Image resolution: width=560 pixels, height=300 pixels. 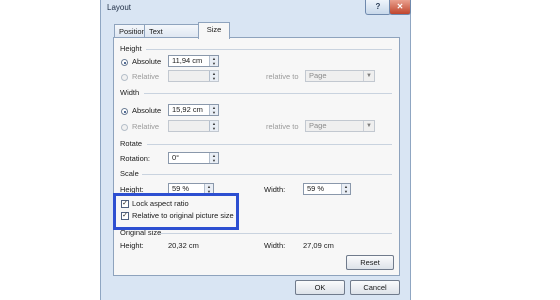 I want to click on height-section-title: Height, so click(x=131, y=48).